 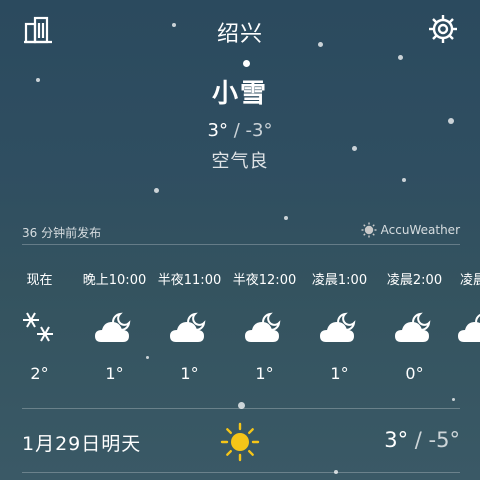 I want to click on hour-label: 半夜12:00, so click(x=264, y=280).